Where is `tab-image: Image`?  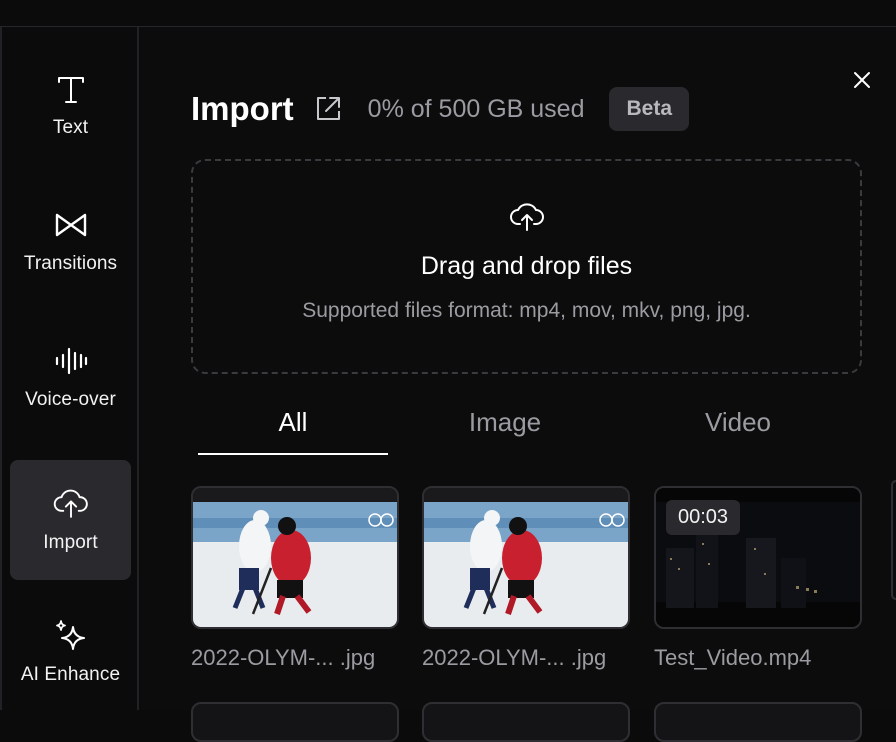
tab-image: Image is located at coordinates (505, 432).